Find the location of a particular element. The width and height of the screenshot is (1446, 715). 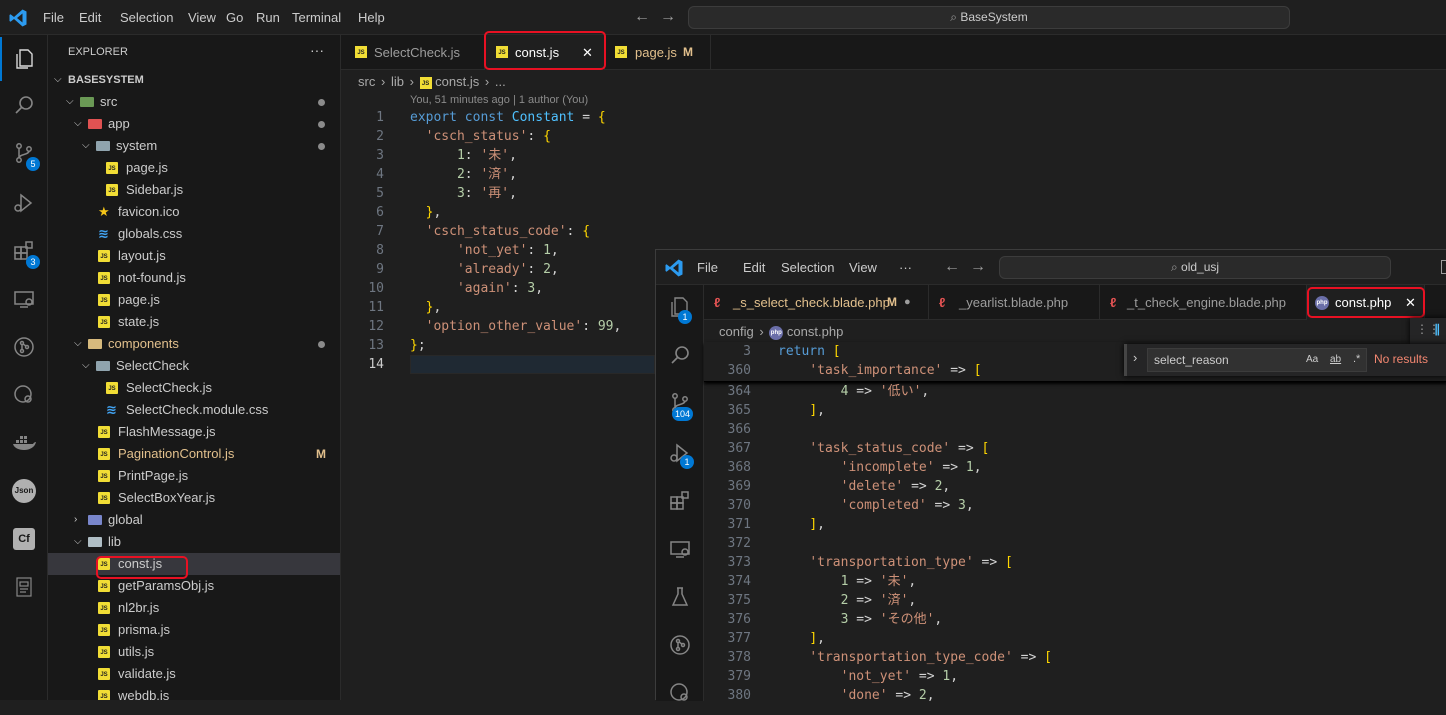

tree-item-label: lib is located at coordinates (115, 541).